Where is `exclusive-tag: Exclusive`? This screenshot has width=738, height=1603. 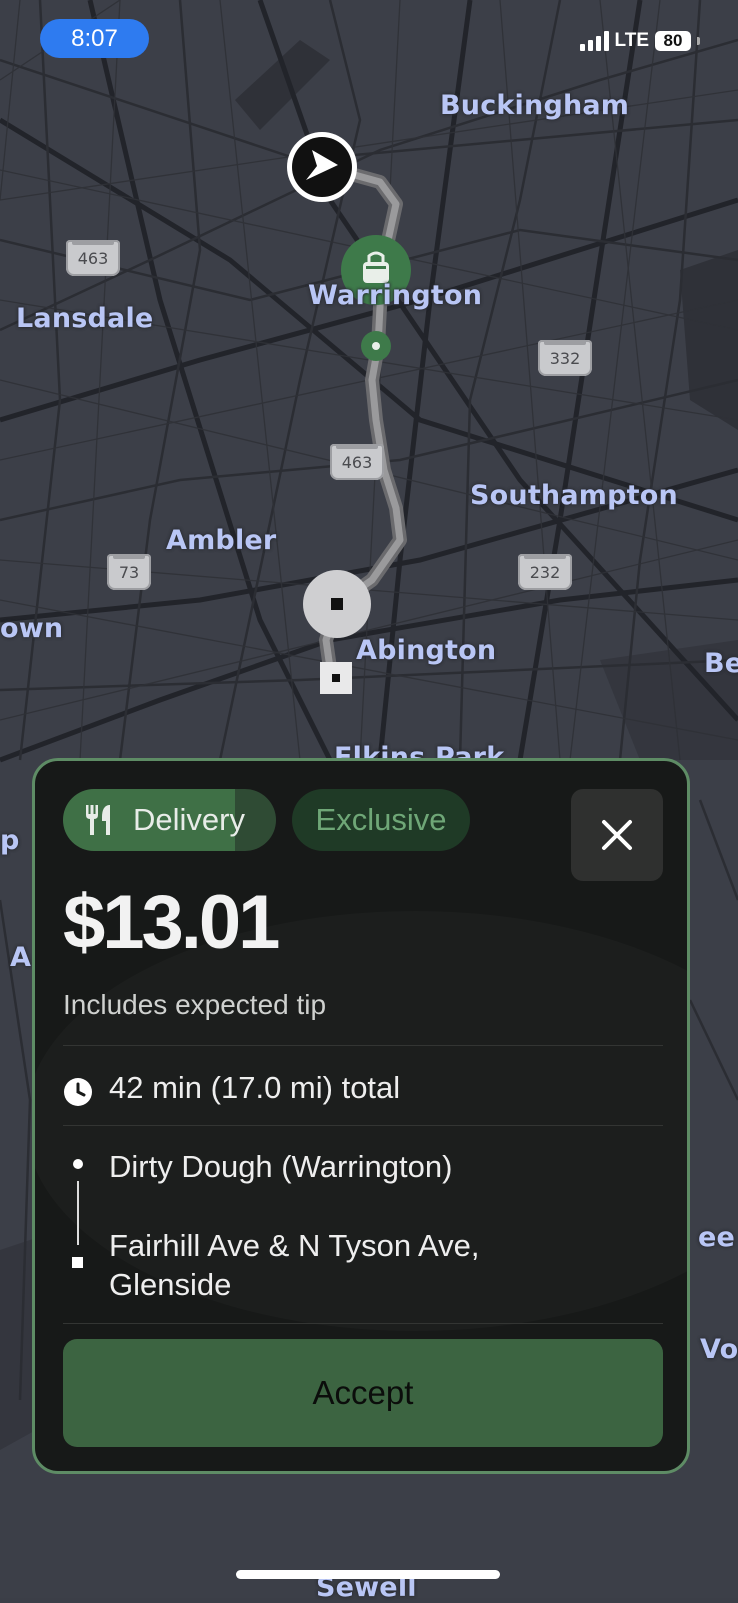
exclusive-tag: Exclusive is located at coordinates (381, 820).